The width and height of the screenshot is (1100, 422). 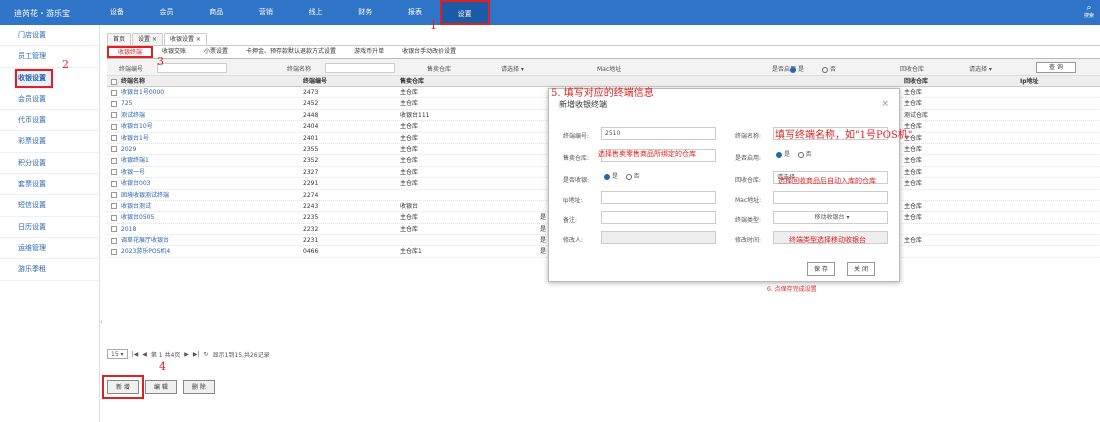 What do you see at coordinates (212, 183) in the screenshot?
I see `table-cell: 收银台003` at bounding box center [212, 183].